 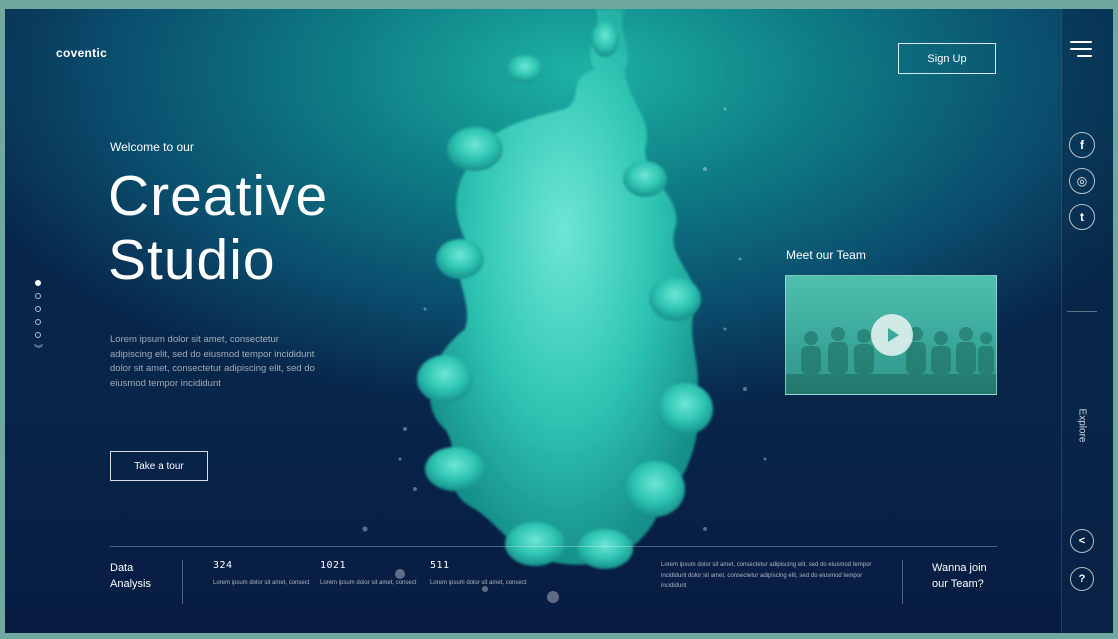 I want to click on team-video-thumbnail, so click(x=891, y=335).